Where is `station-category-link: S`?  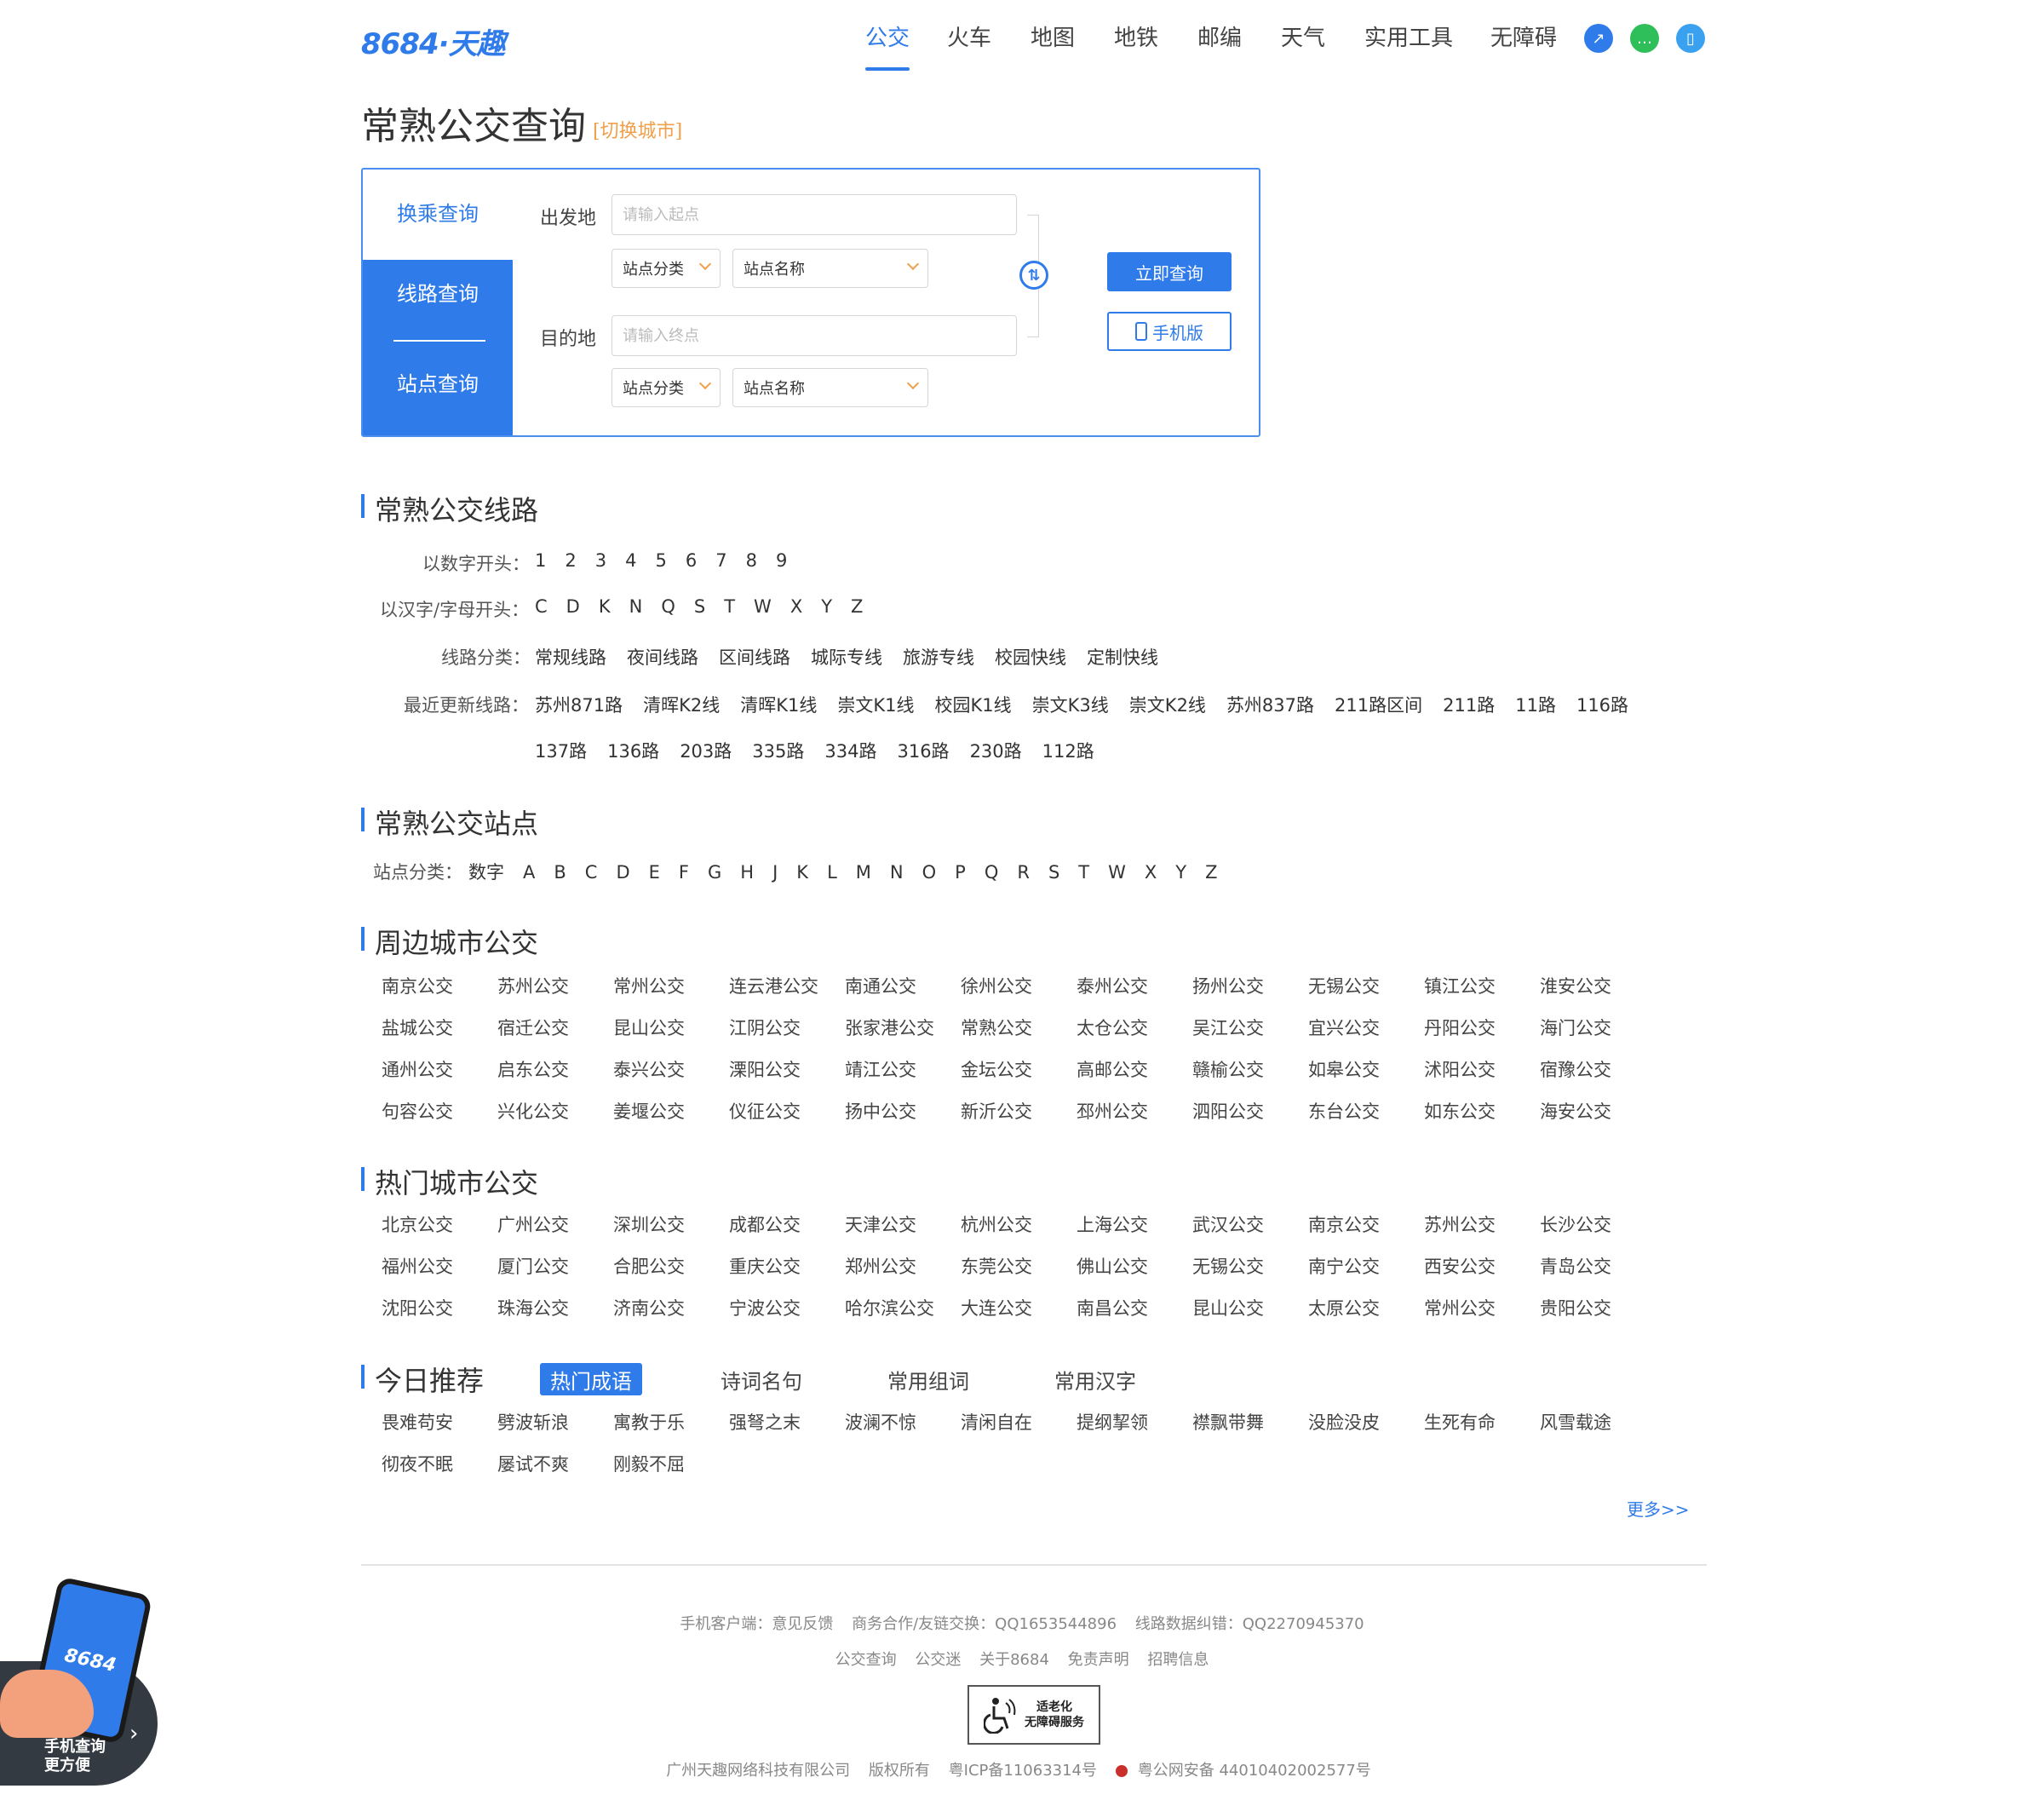
station-category-link: S is located at coordinates (1053, 872).